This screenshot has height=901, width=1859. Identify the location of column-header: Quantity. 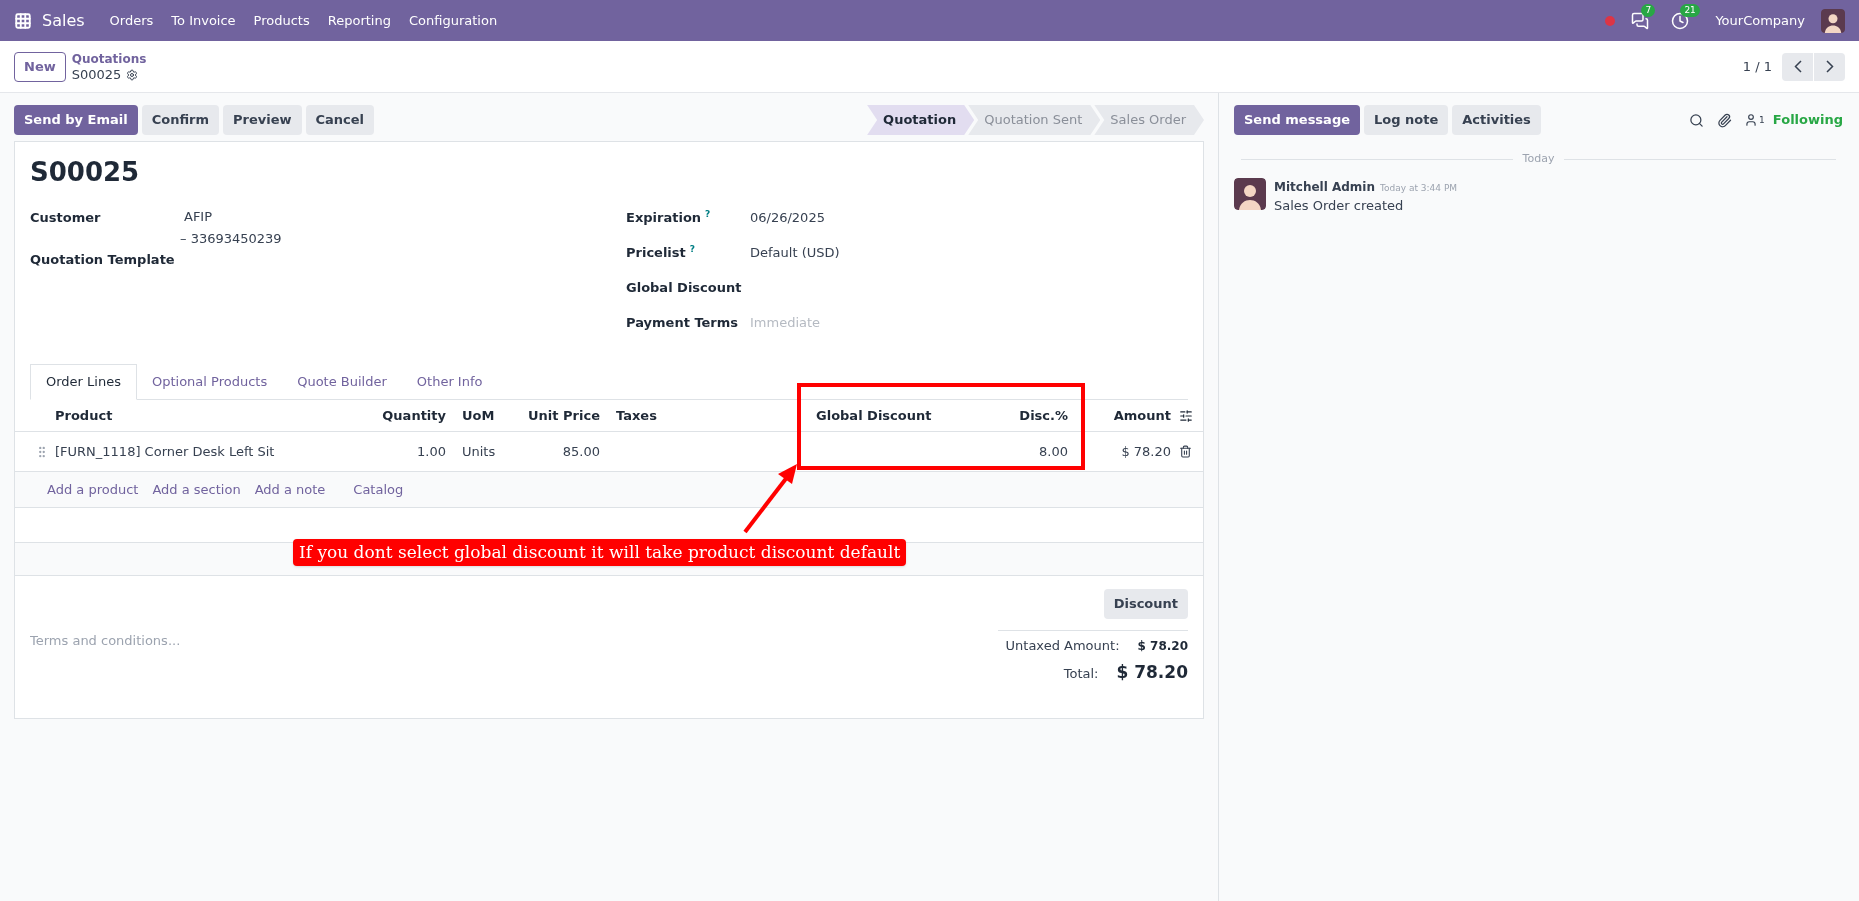
(415, 415).